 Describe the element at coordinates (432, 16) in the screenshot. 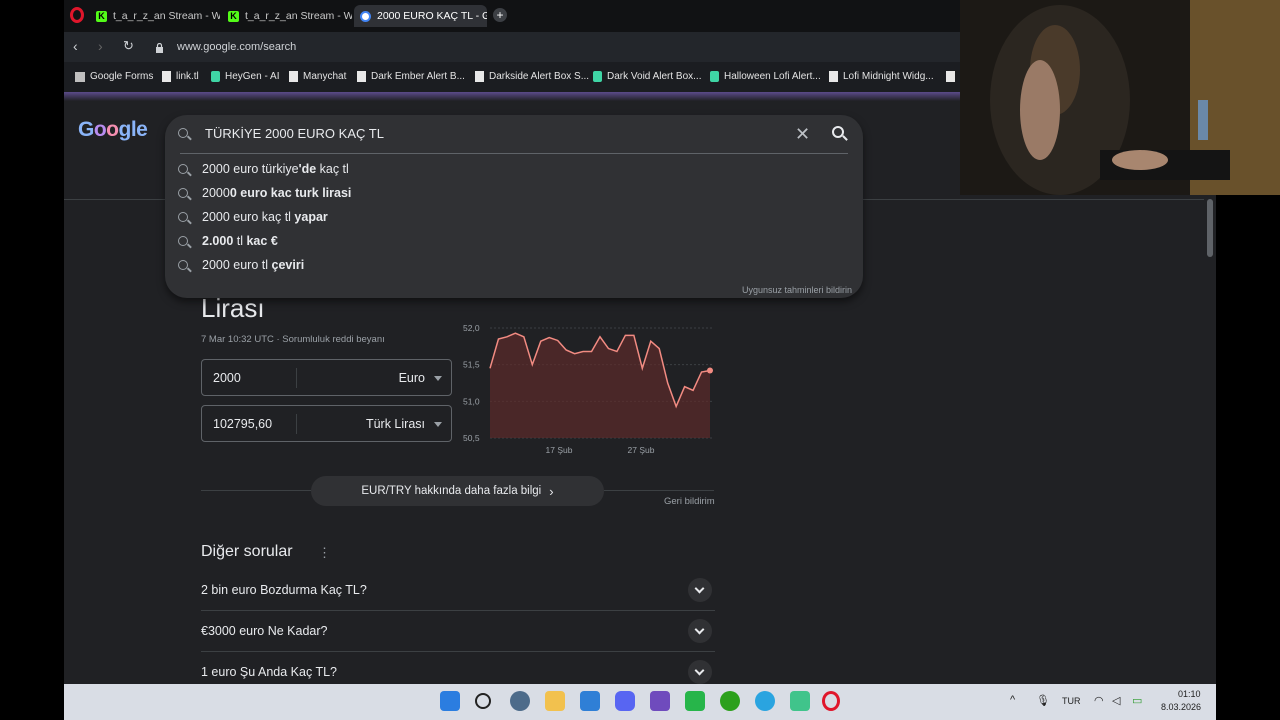

I see `tab-label: 2000 EURO KAÇ TL - Goog` at that location.